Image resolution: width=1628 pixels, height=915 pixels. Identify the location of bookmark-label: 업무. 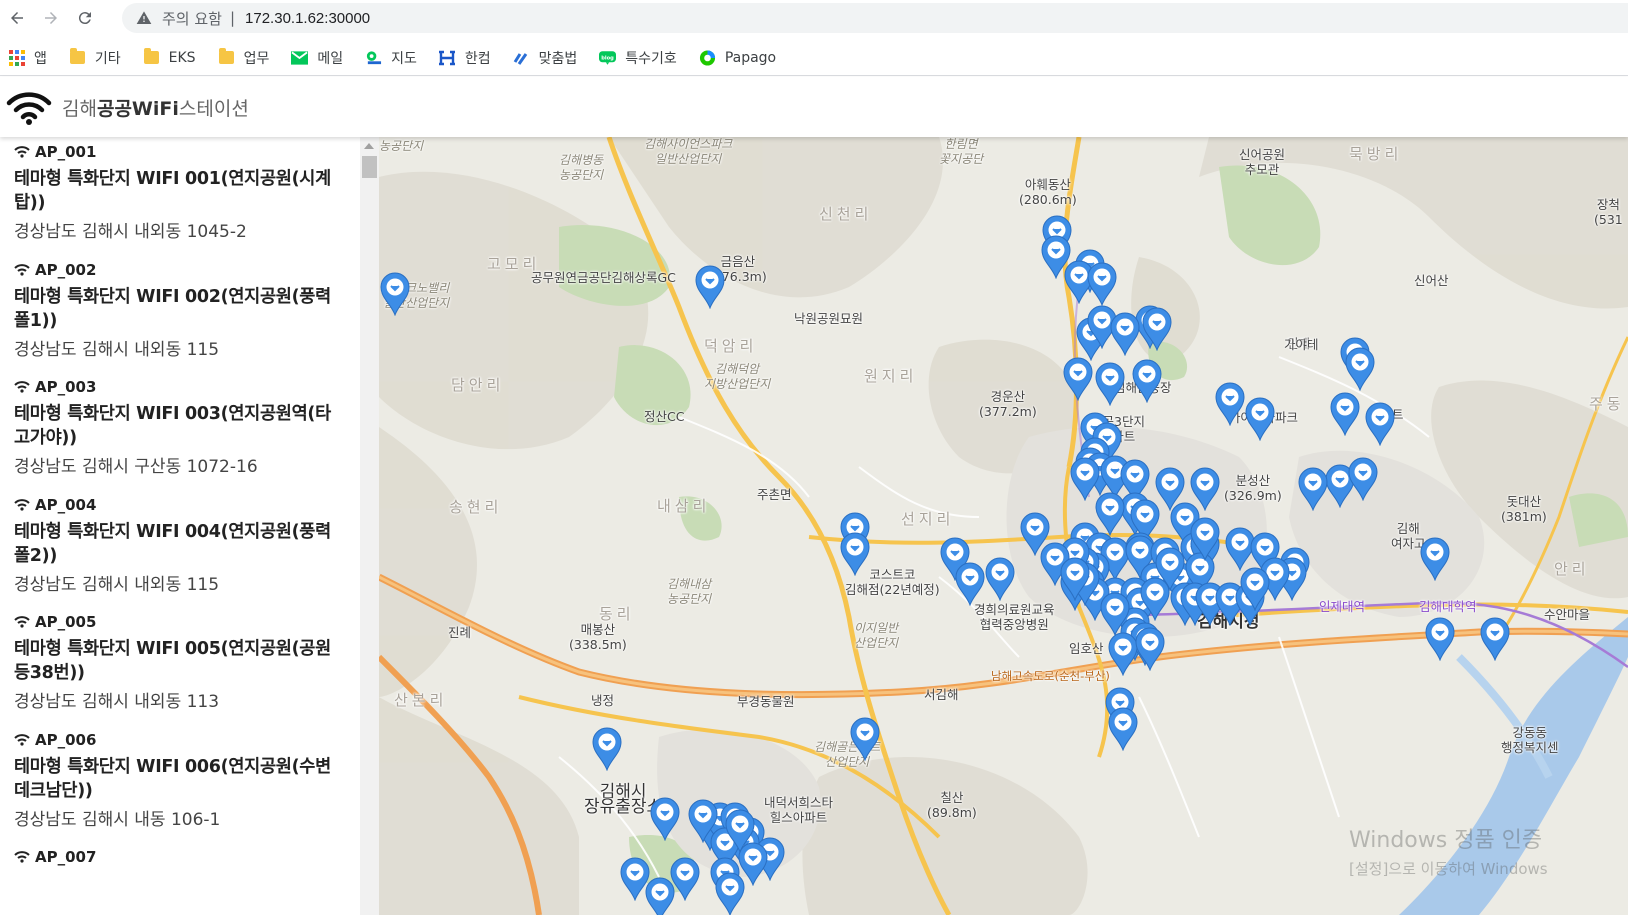
(256, 58).